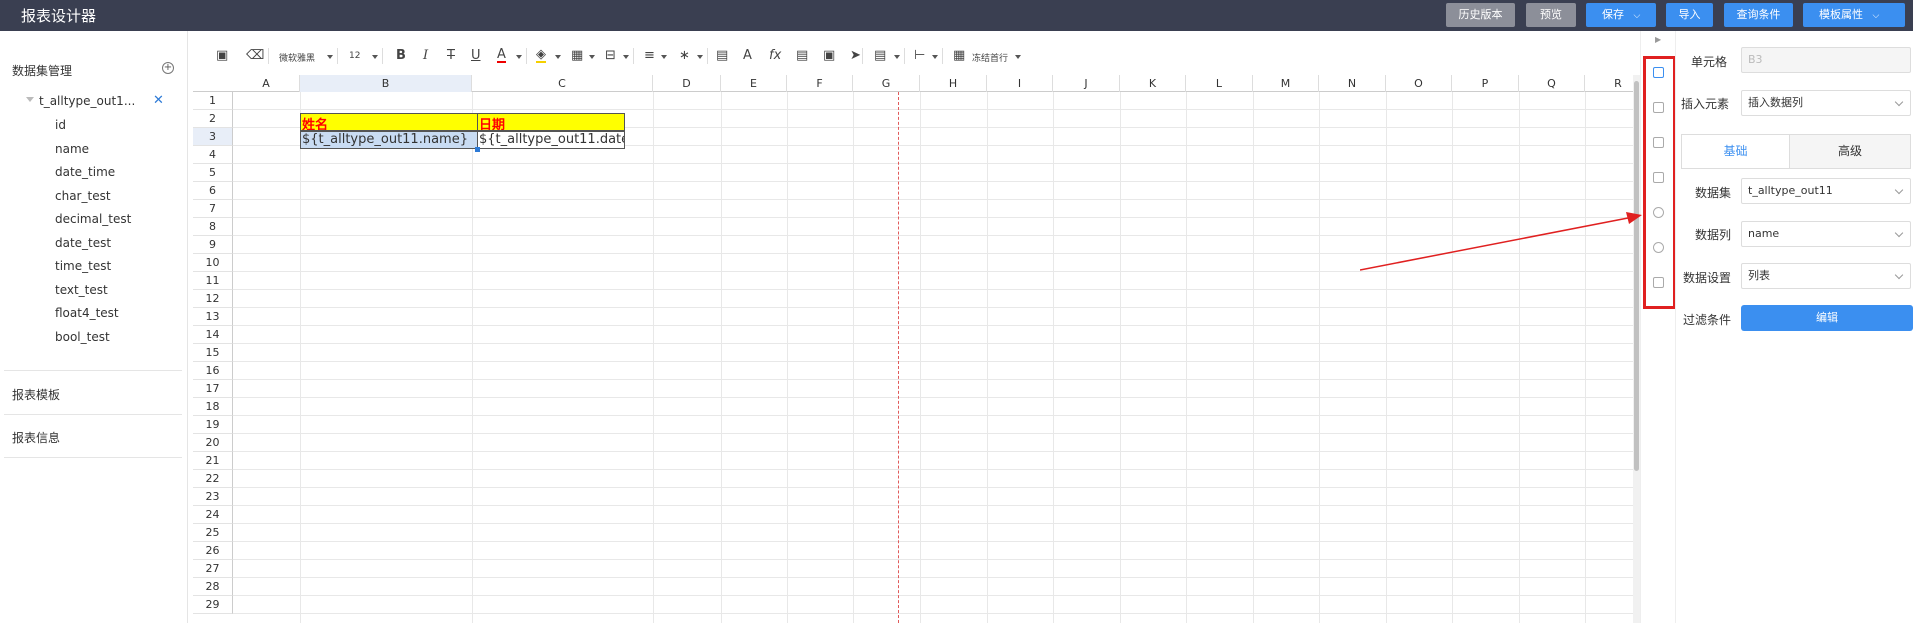 This screenshot has width=1913, height=623. Describe the element at coordinates (87, 313) in the screenshot. I see `field-item: float4_test` at that location.